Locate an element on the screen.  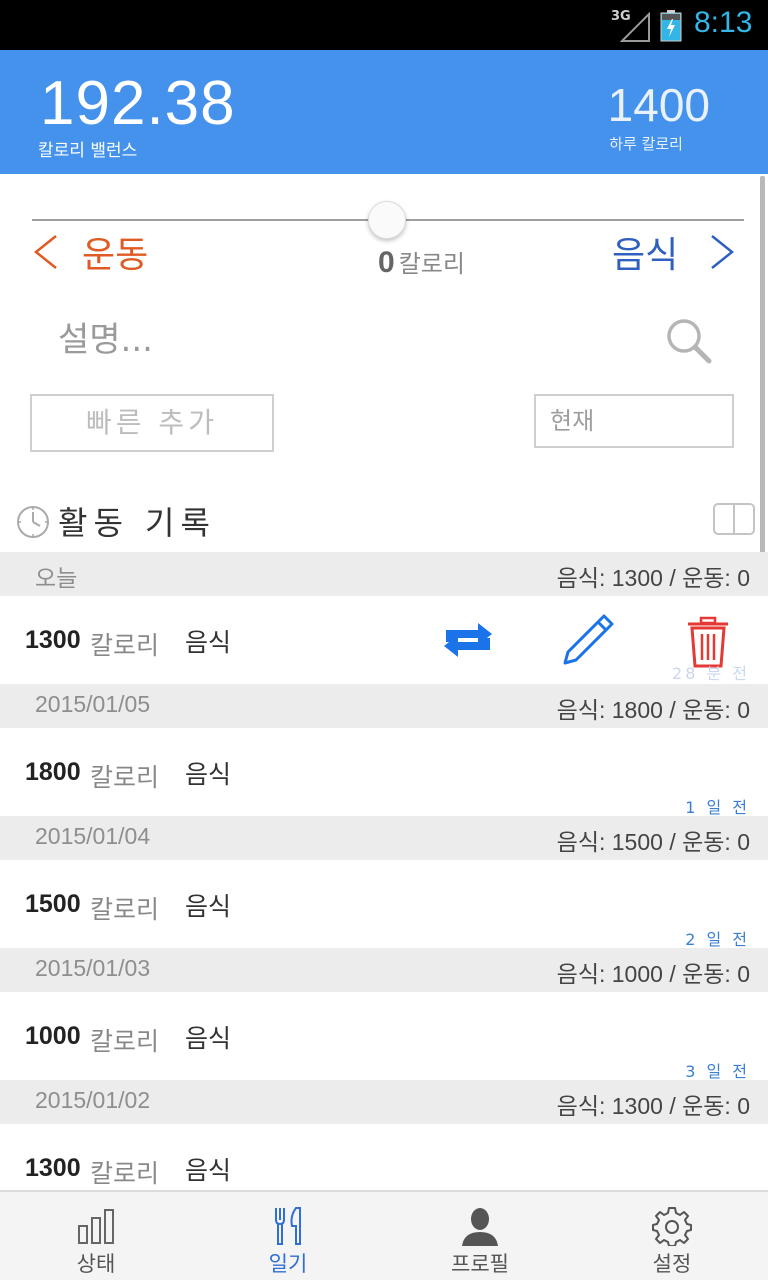
day-header: 2015/01/04 음식: 1500 / 운동: 0 is located at coordinates (384, 838).